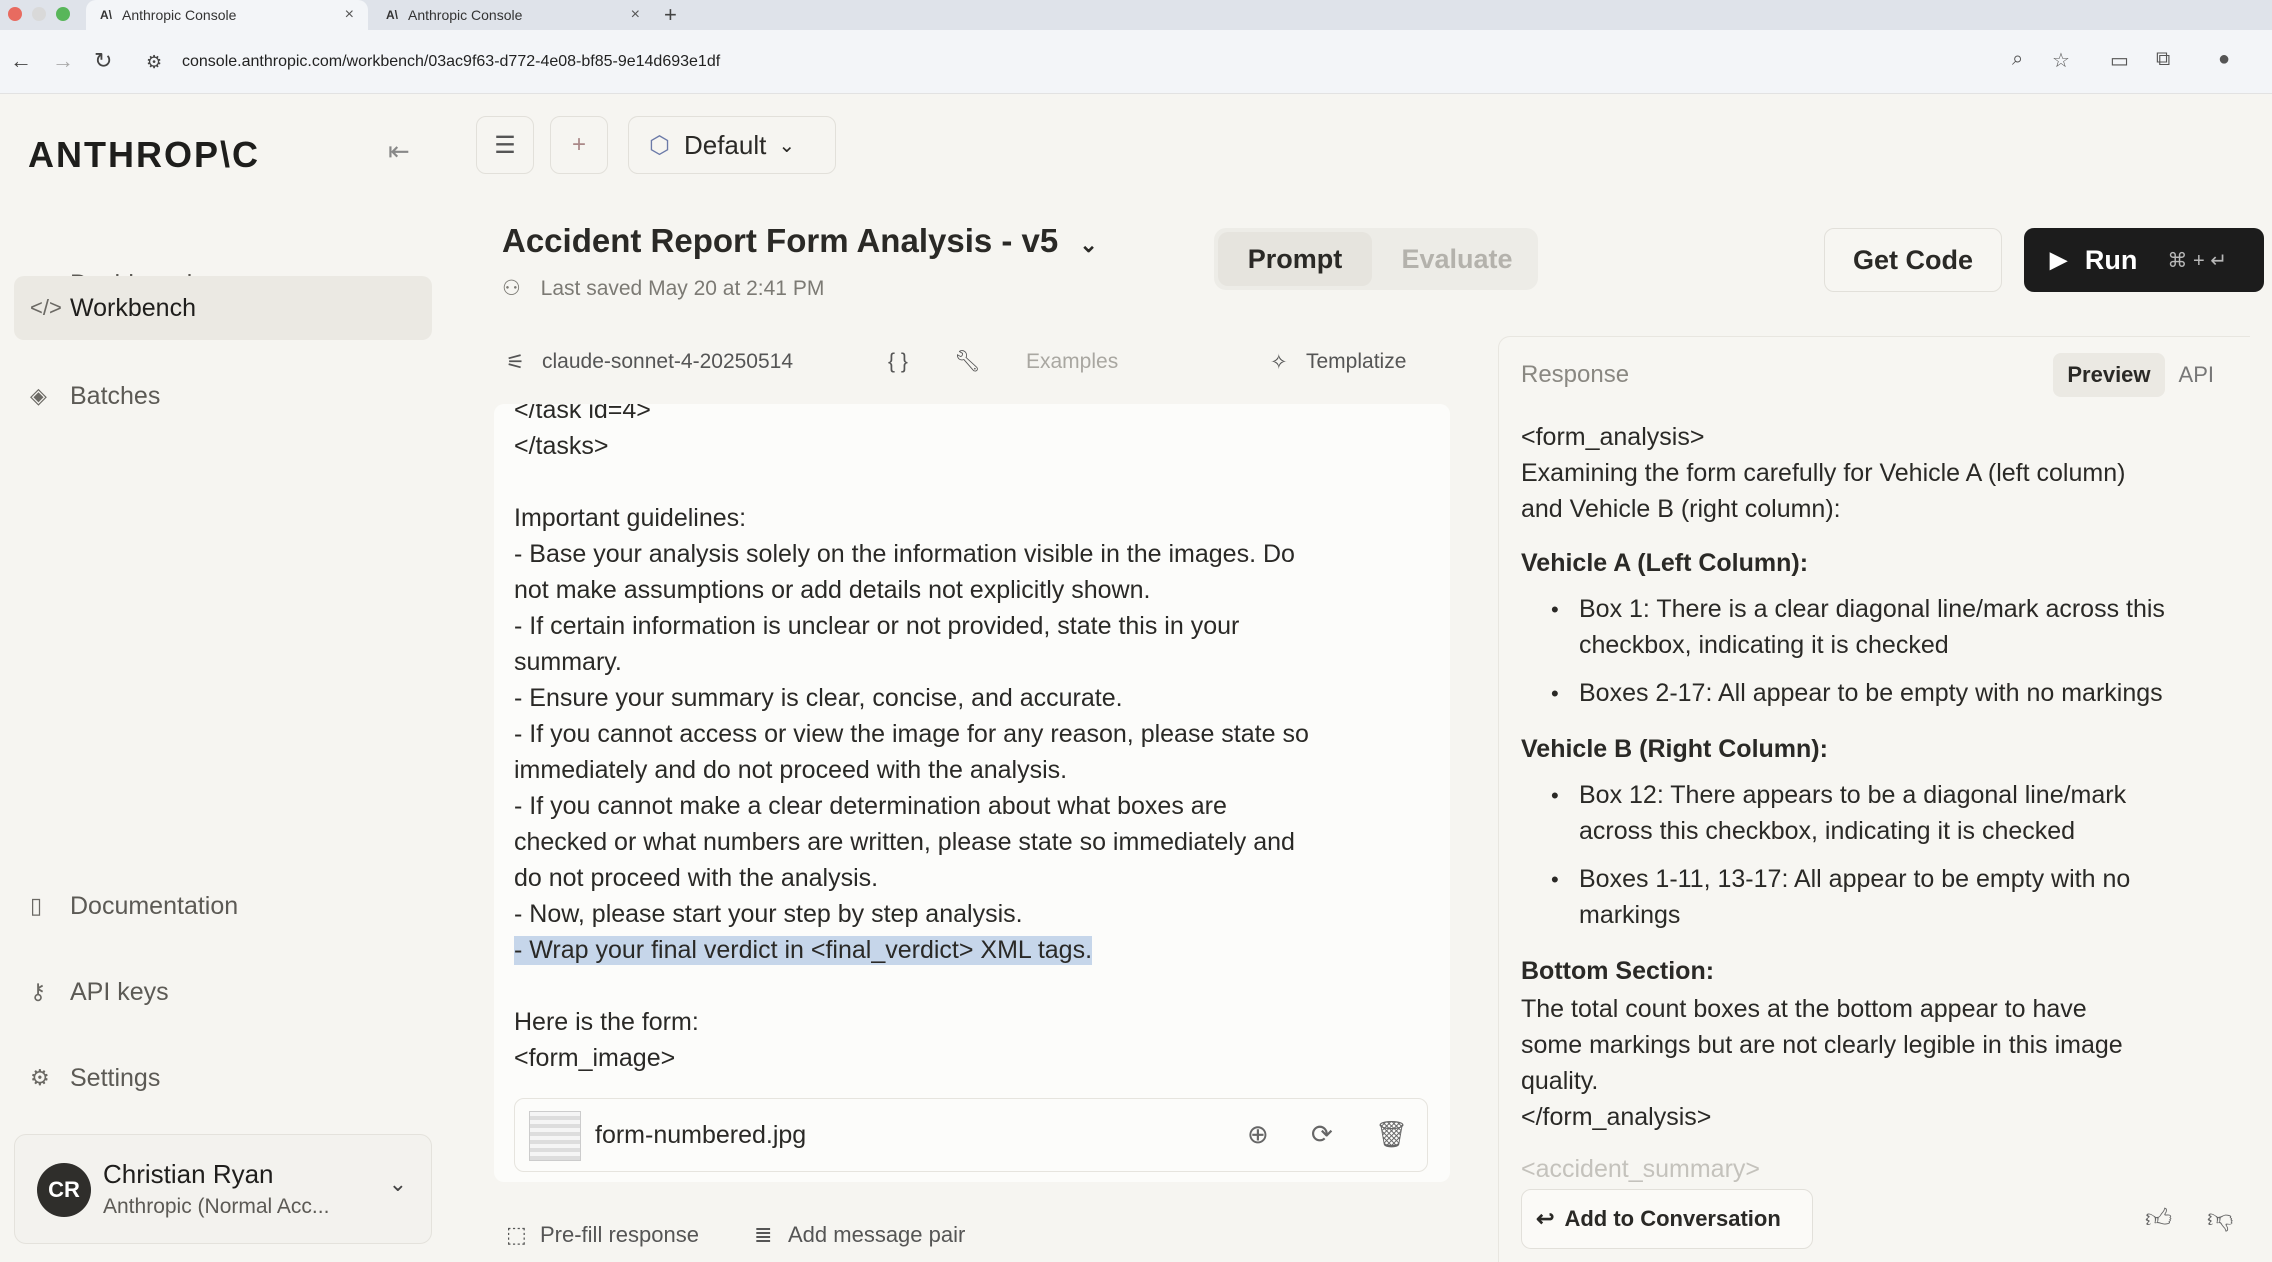 This screenshot has height=1262, width=2272. What do you see at coordinates (667, 362) in the screenshot?
I see `model-selector: claude-sonnet-4-20250514` at bounding box center [667, 362].